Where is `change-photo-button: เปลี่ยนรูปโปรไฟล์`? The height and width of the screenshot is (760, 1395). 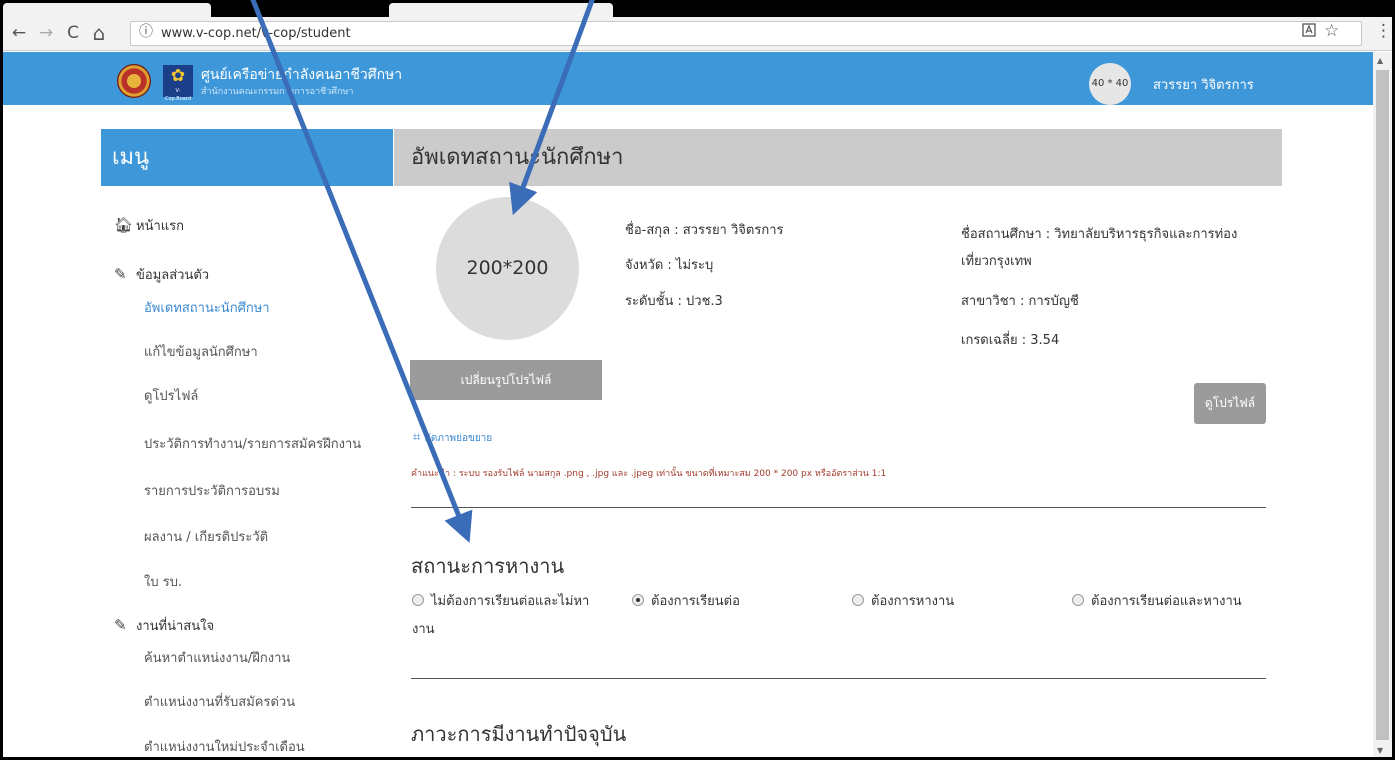
change-photo-button: เปลี่ยนรูปโปรไฟล์ is located at coordinates (506, 380).